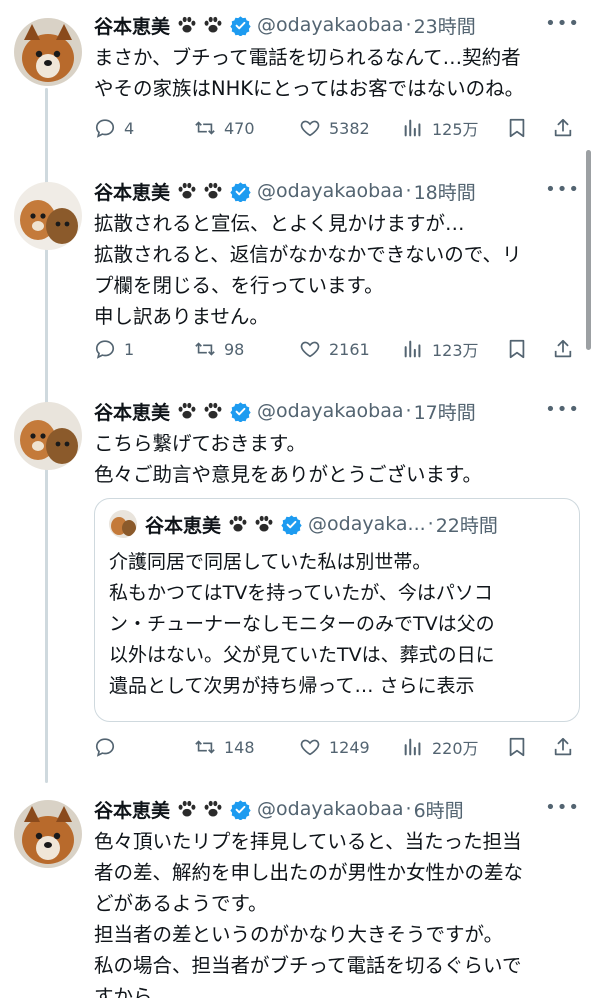 The image size is (594, 998). I want to click on tweet-header: 谷本恵美 @odayakaobaa · 23時間, so click(337, 25).